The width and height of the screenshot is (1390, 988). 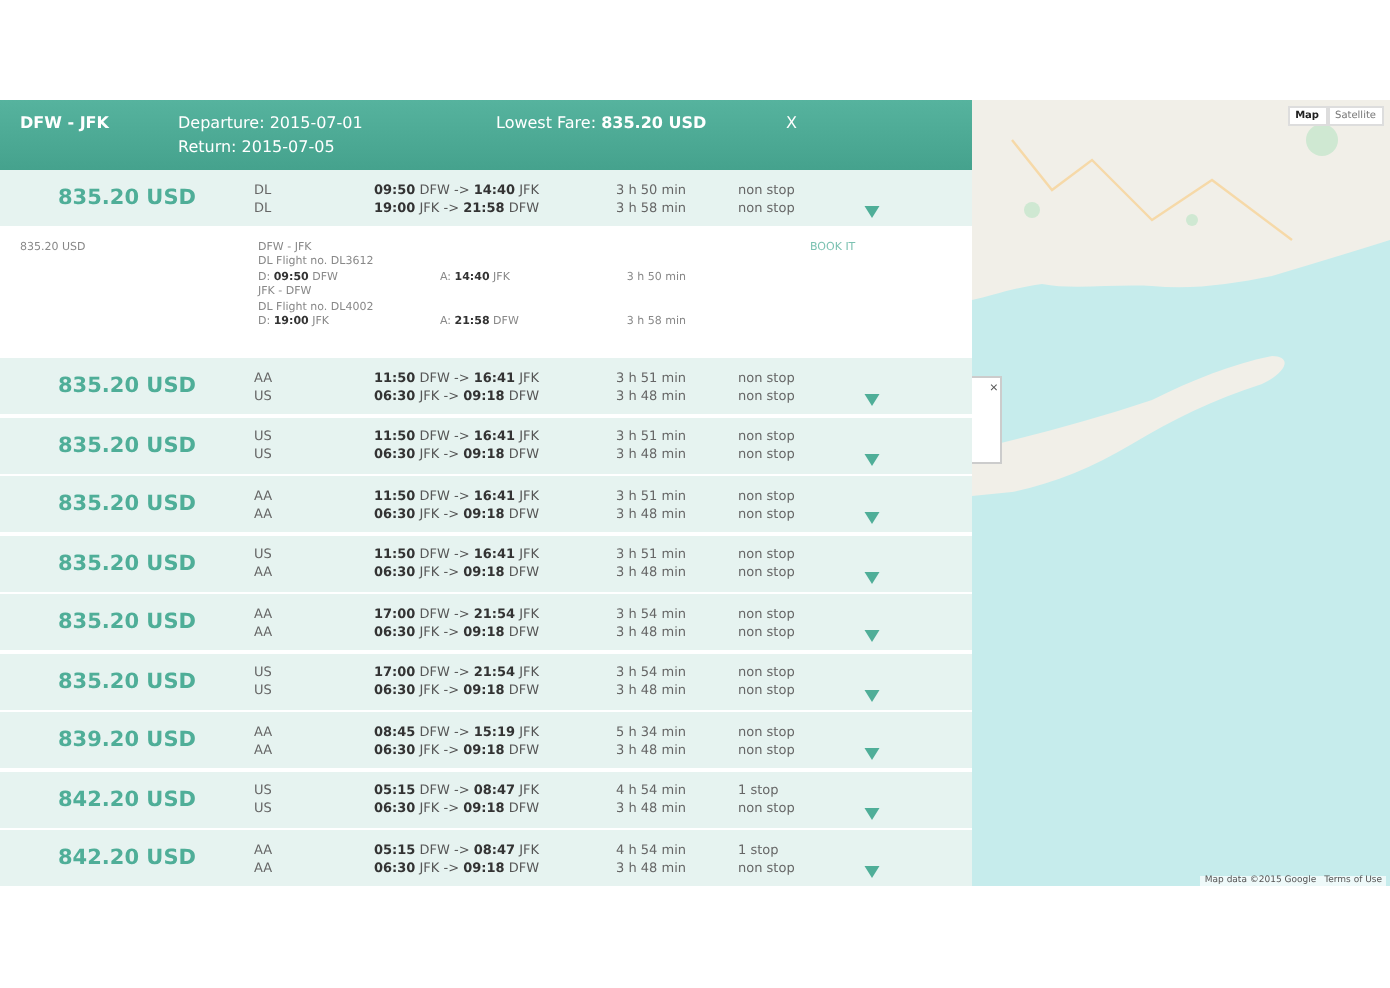 What do you see at coordinates (602, 123) in the screenshot?
I see `lowest-fare: Lowest Fare: 835.20 USD` at bounding box center [602, 123].